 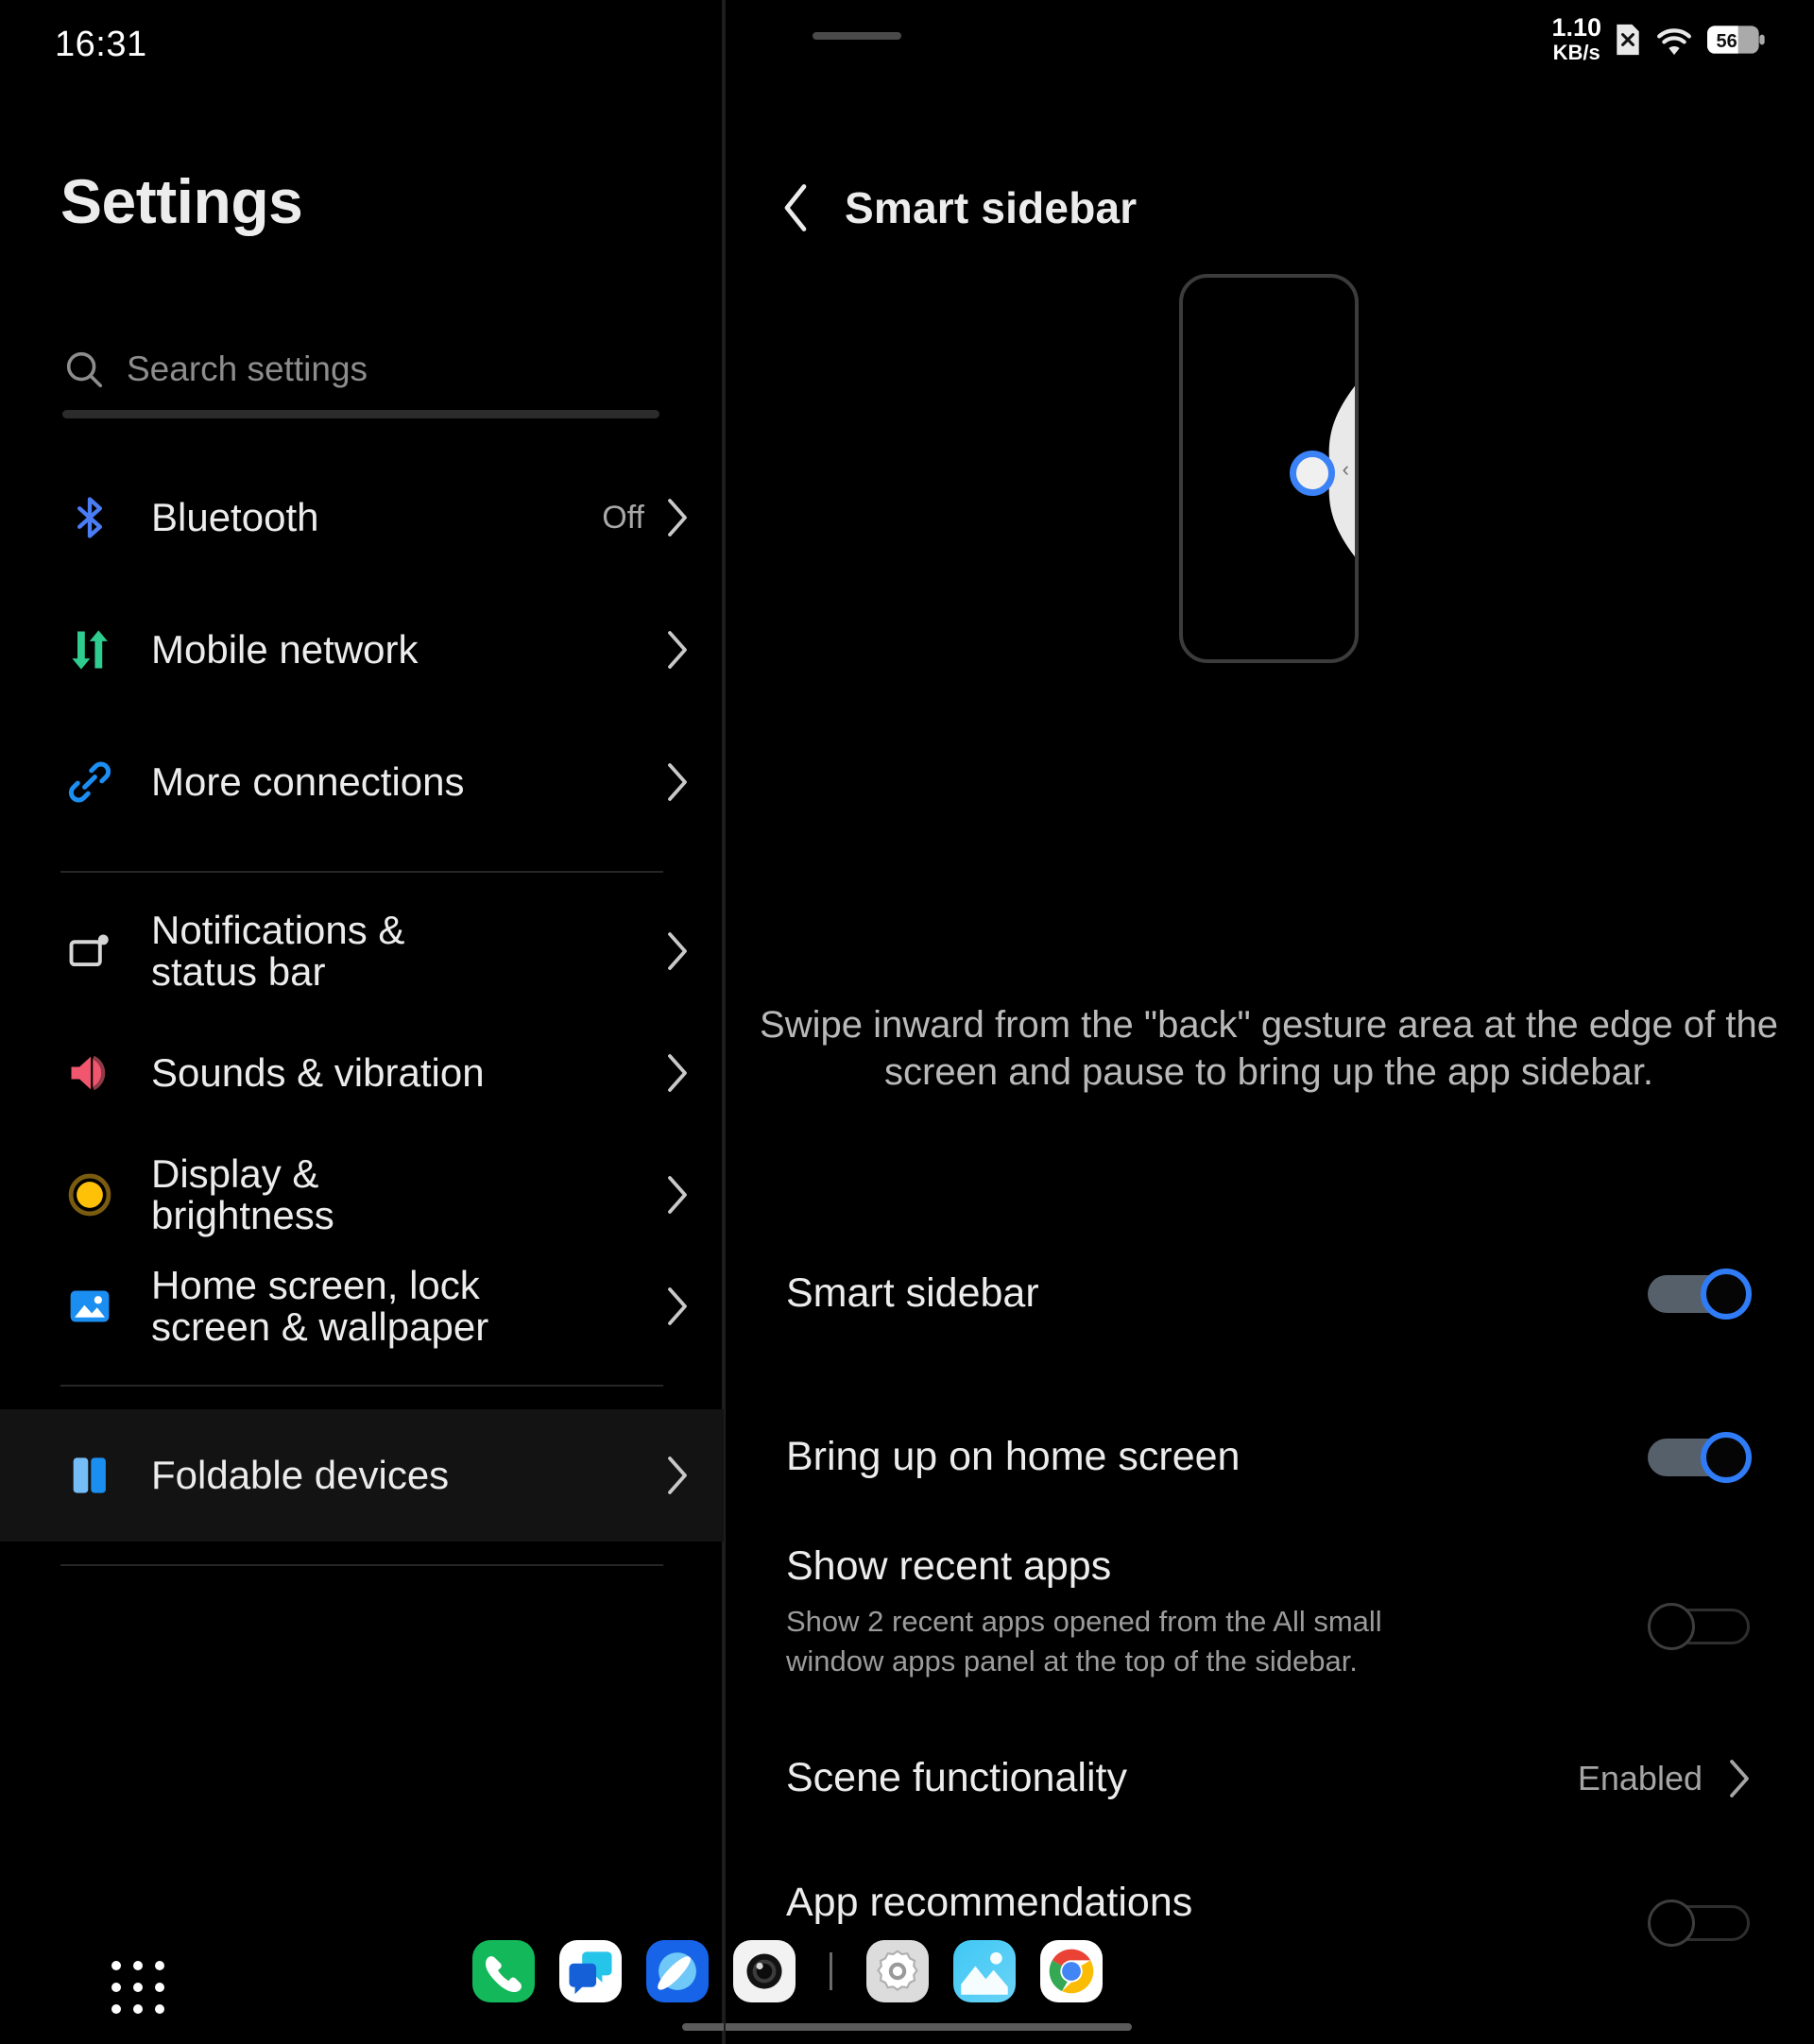 What do you see at coordinates (242, 1193) in the screenshot?
I see `sidebar-item-label: Display & brightness` at bounding box center [242, 1193].